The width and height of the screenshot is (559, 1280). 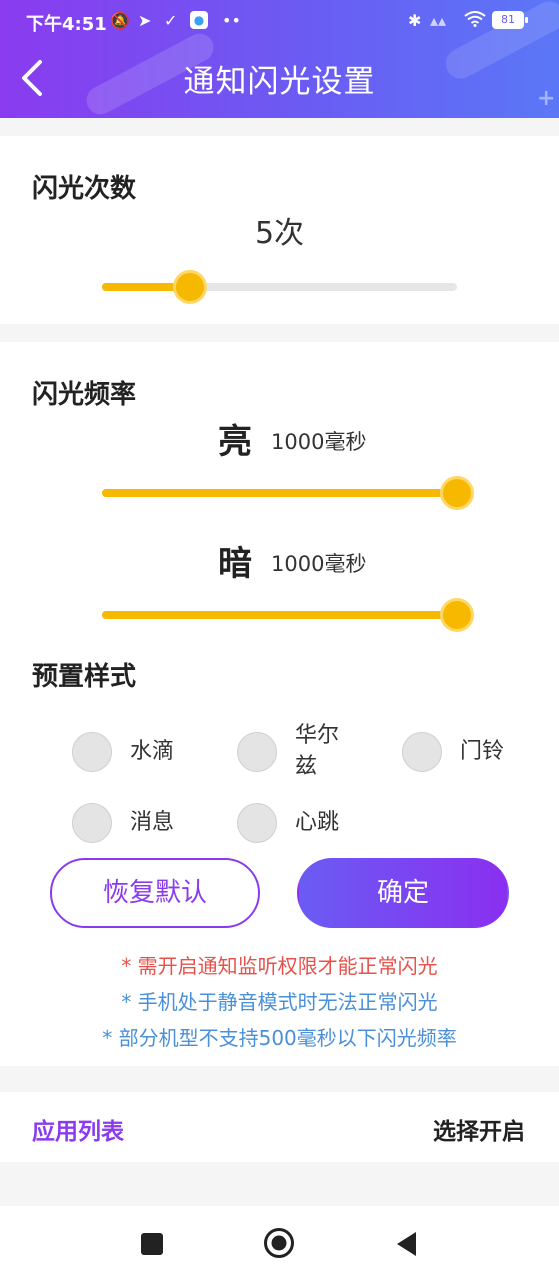 I want to click on dark-label: 暗, so click(x=235, y=564).